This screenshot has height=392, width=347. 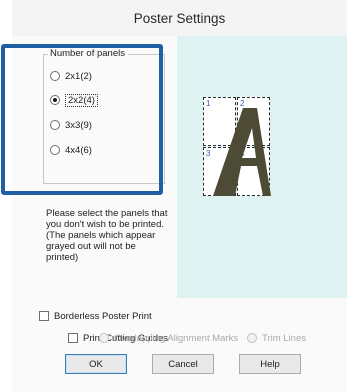 I want to click on title-bar: Poster Settings, so click(x=179, y=18).